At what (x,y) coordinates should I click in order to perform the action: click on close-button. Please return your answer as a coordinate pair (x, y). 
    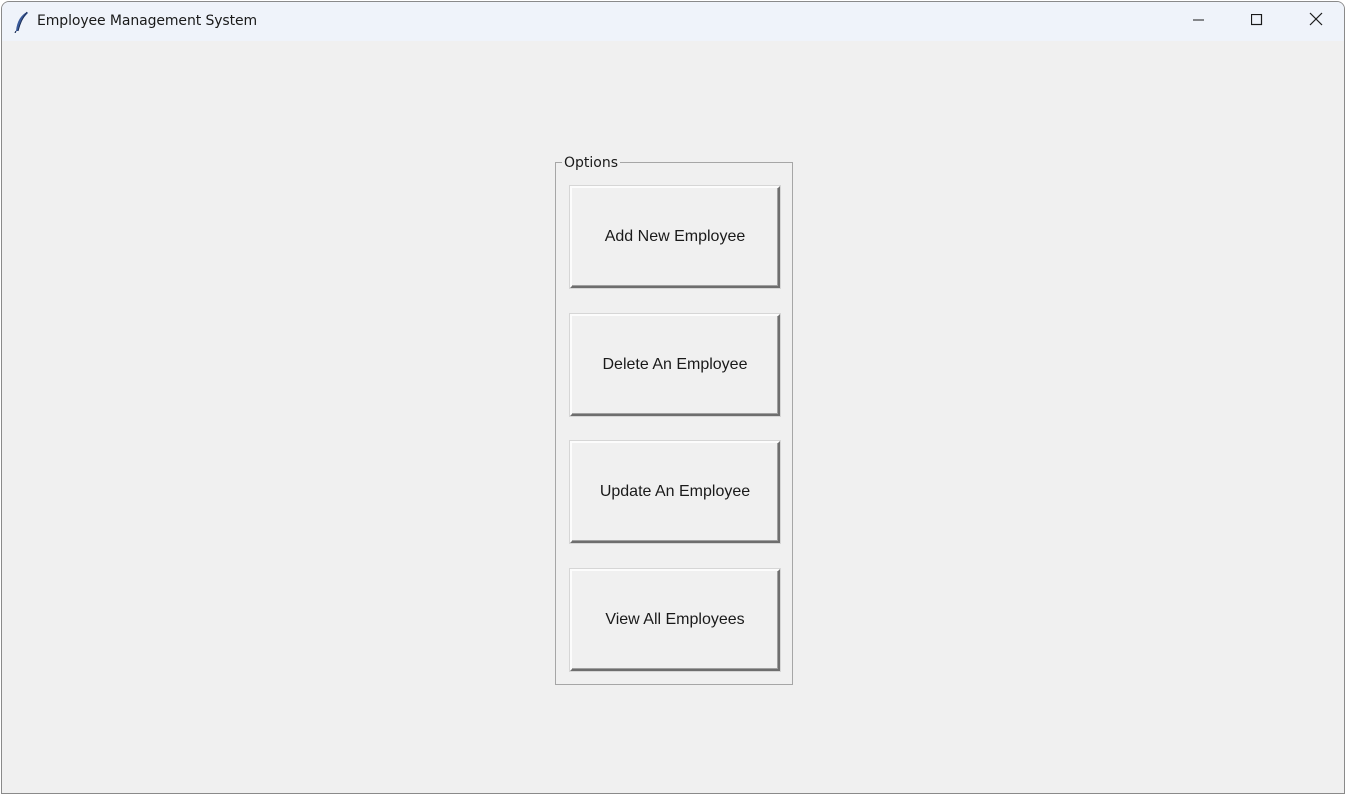
    Looking at the image, I should click on (1315, 21).